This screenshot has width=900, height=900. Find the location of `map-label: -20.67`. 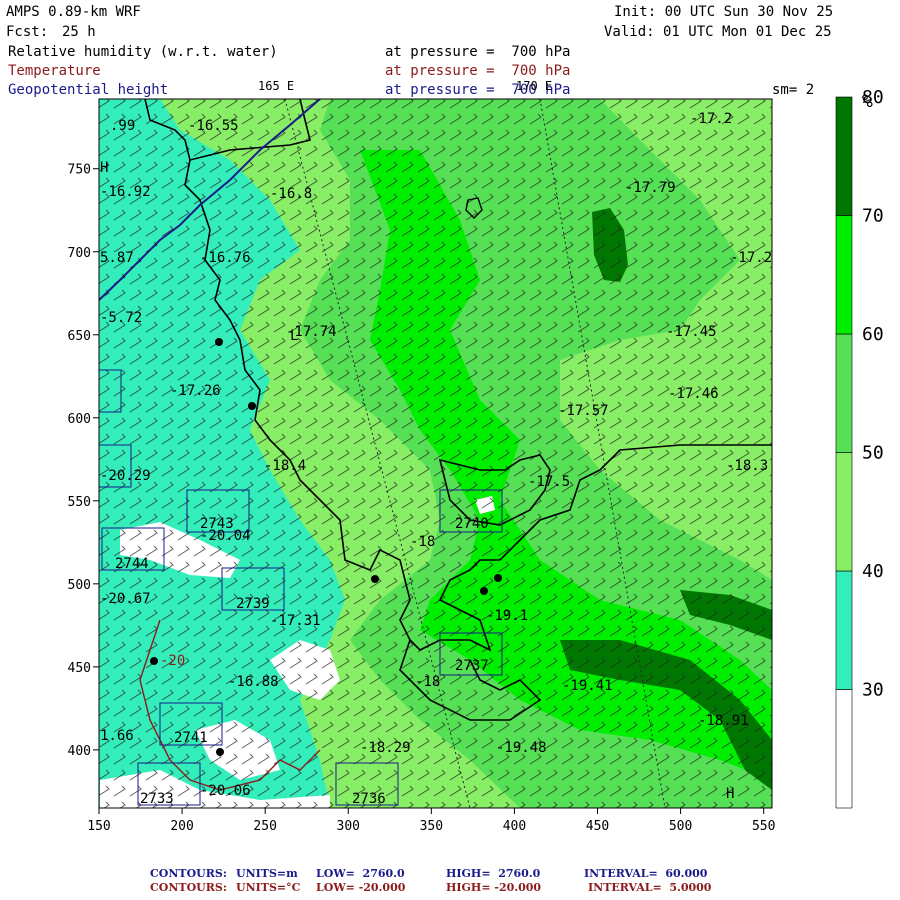

map-label: -20.67 is located at coordinates (125, 599).